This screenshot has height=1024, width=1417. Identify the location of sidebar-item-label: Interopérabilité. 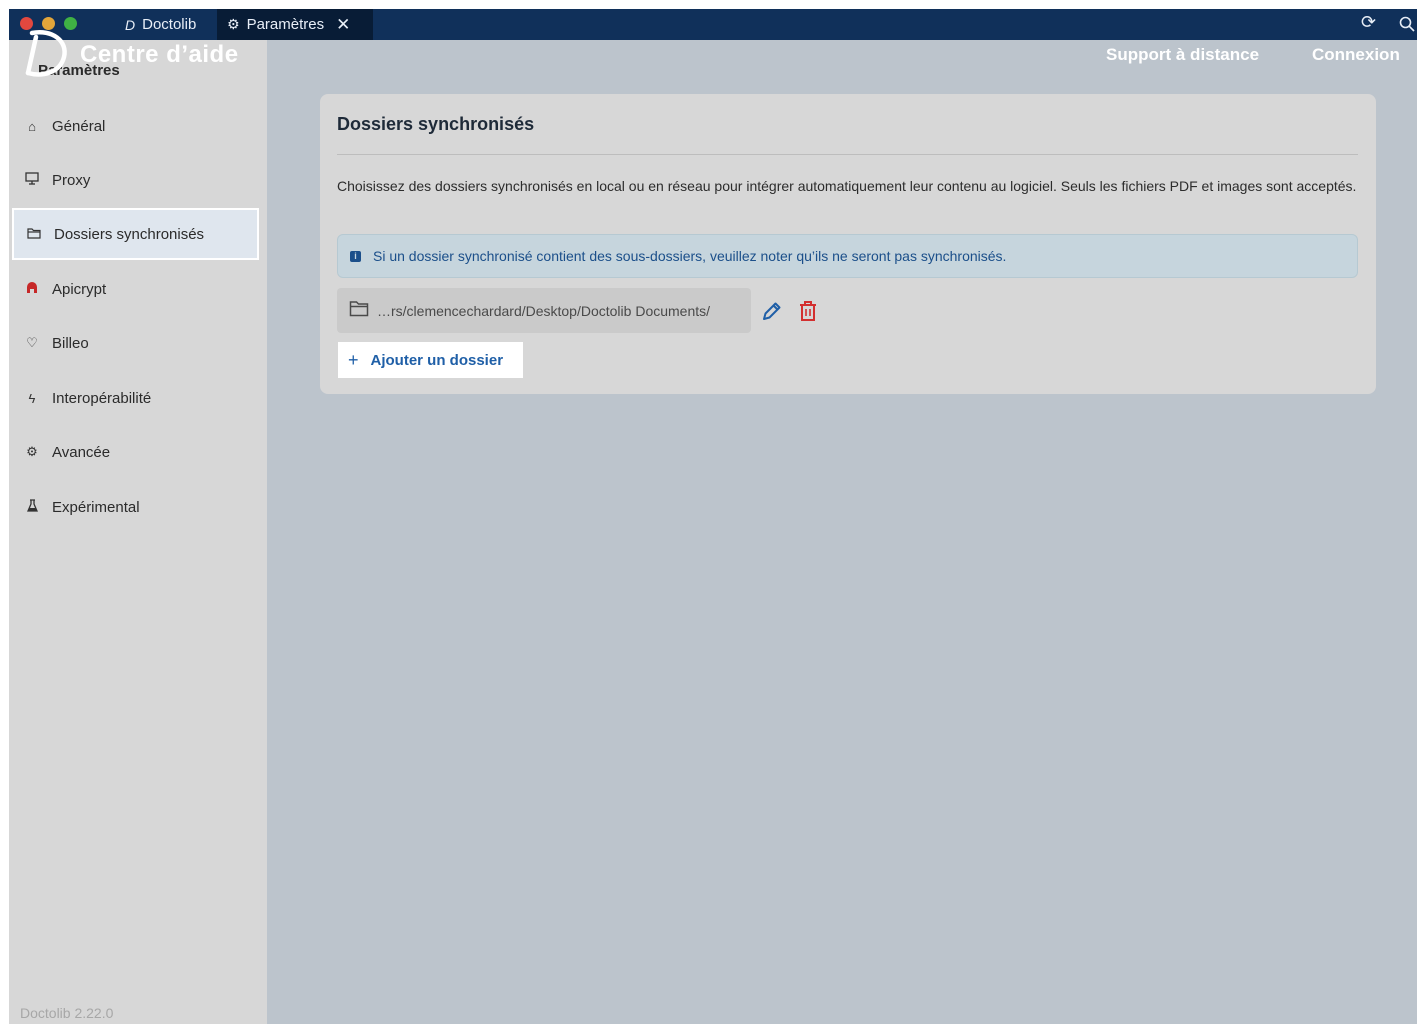
(102, 398).